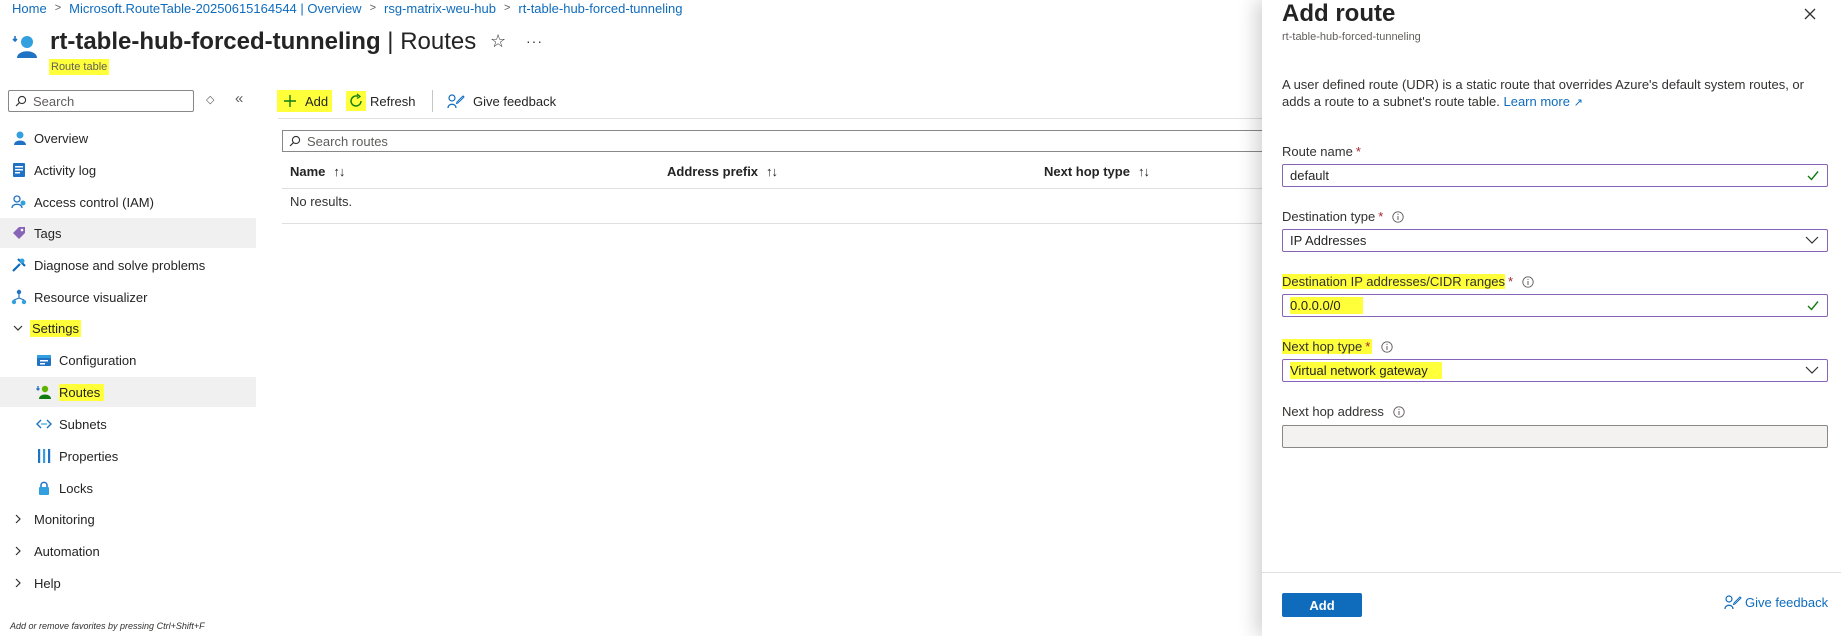  What do you see at coordinates (772, 223) in the screenshot?
I see `grid-row-separator` at bounding box center [772, 223].